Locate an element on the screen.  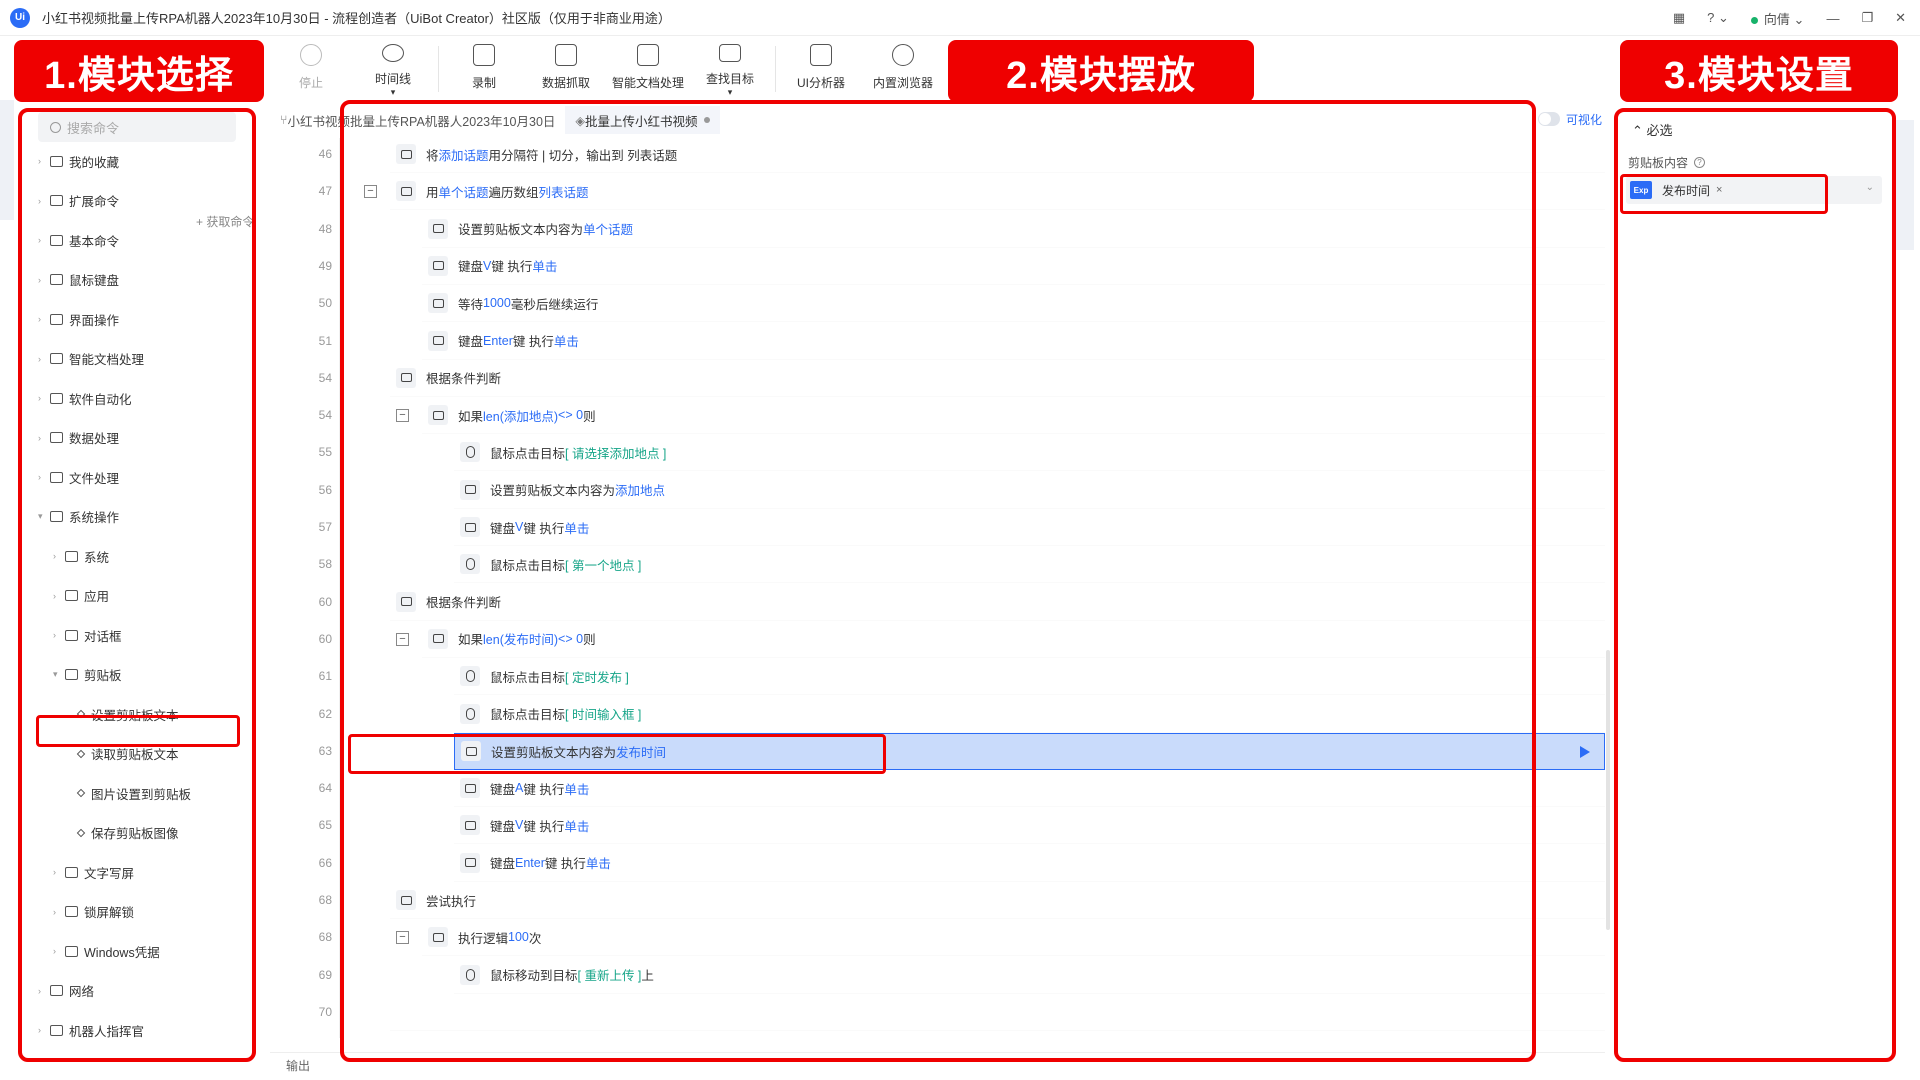
toolbar-button-5: 查找目标 ▾ is located at coordinates (730, 68).